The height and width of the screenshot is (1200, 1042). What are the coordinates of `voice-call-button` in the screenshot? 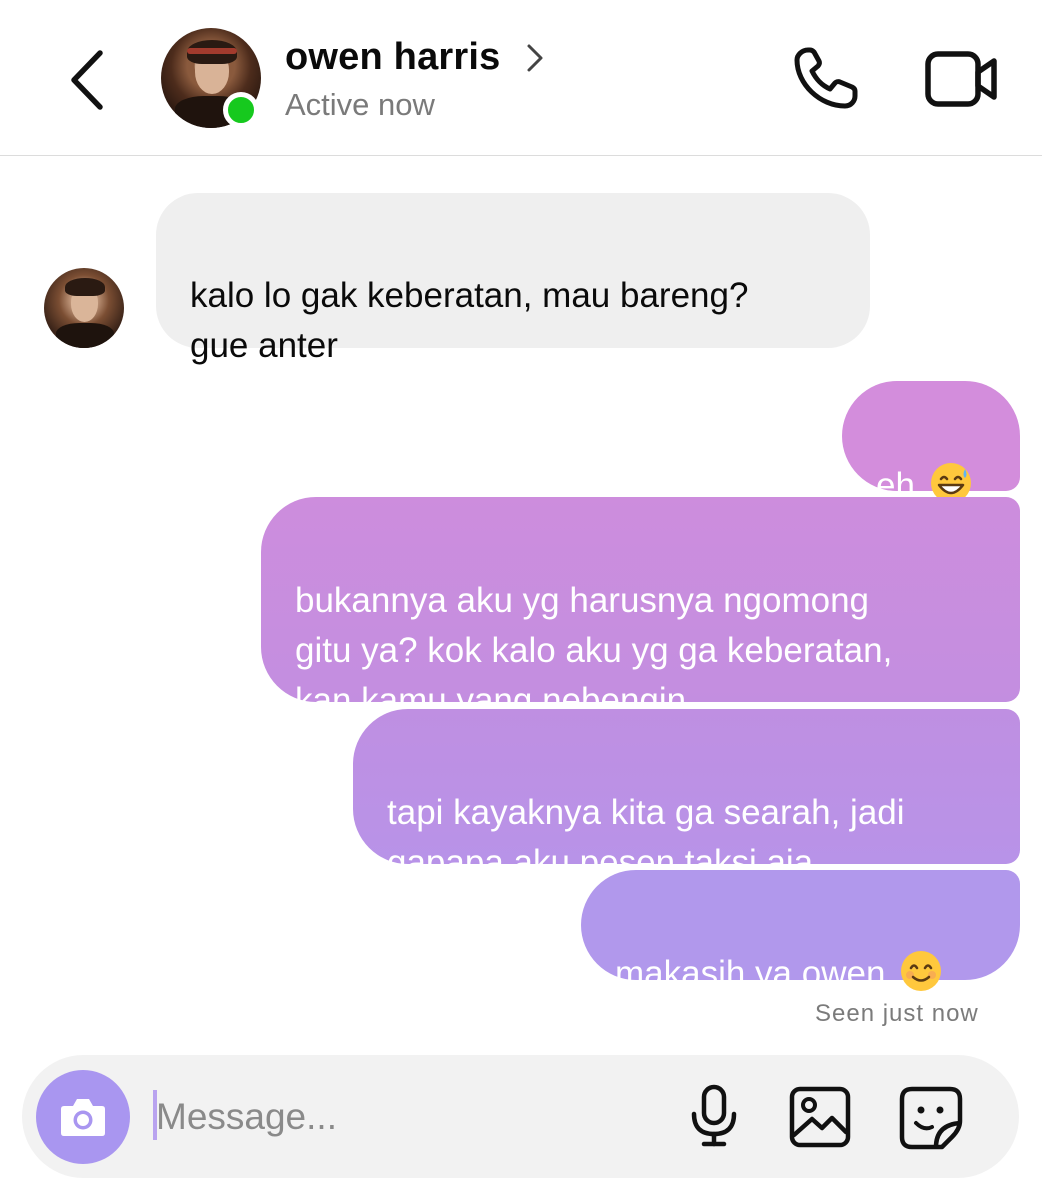 It's located at (826, 78).